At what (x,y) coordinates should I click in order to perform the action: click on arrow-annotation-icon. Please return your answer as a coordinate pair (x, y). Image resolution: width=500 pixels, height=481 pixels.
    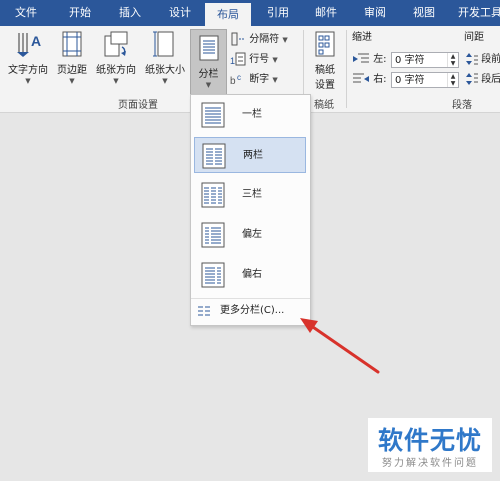
    Looking at the image, I should click on (340, 346).